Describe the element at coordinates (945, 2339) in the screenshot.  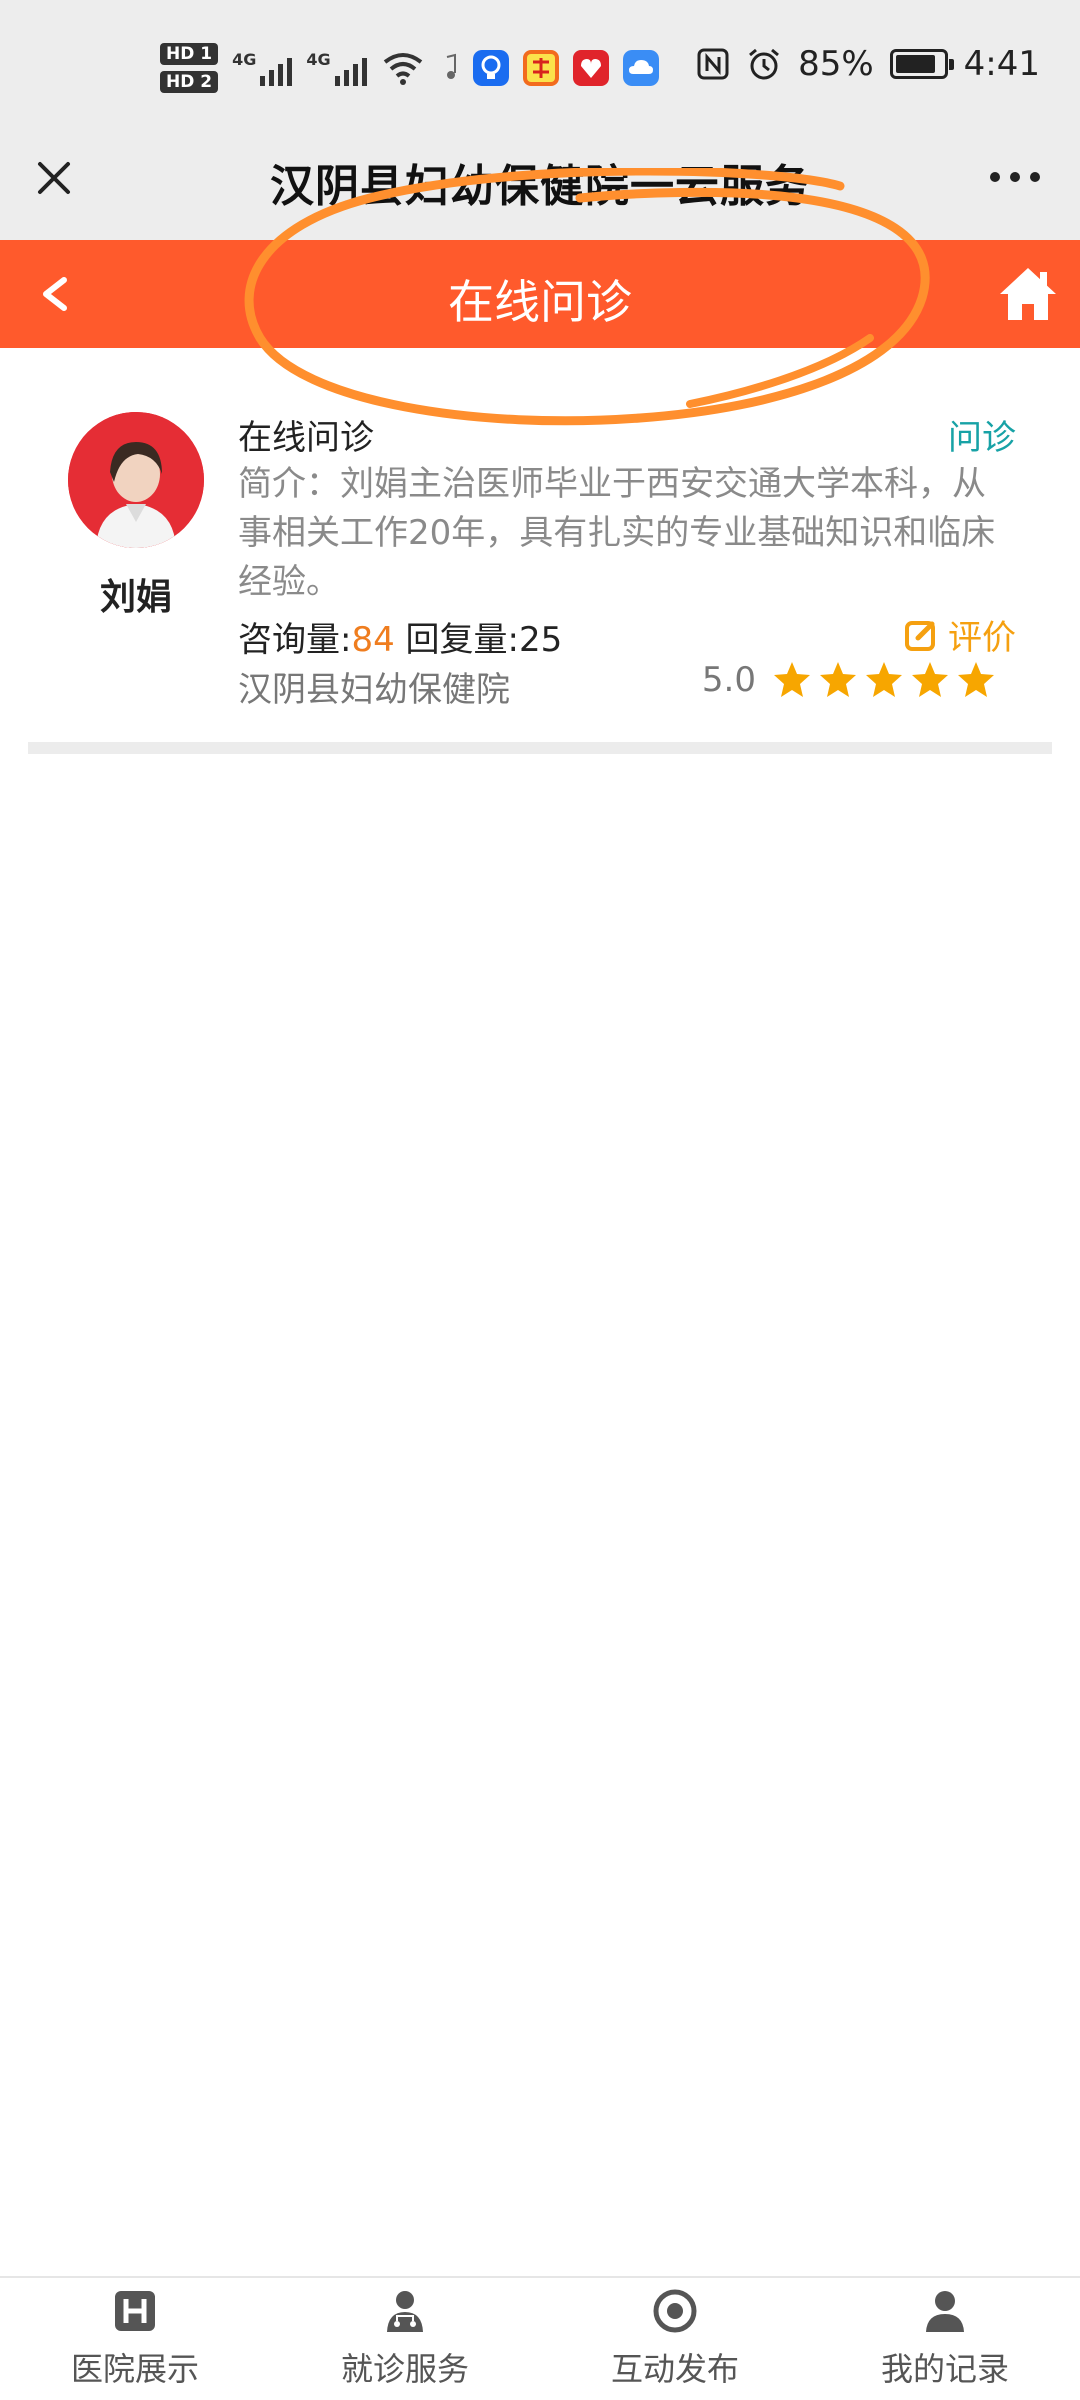
I see `tab-my-records: 我的记录` at that location.